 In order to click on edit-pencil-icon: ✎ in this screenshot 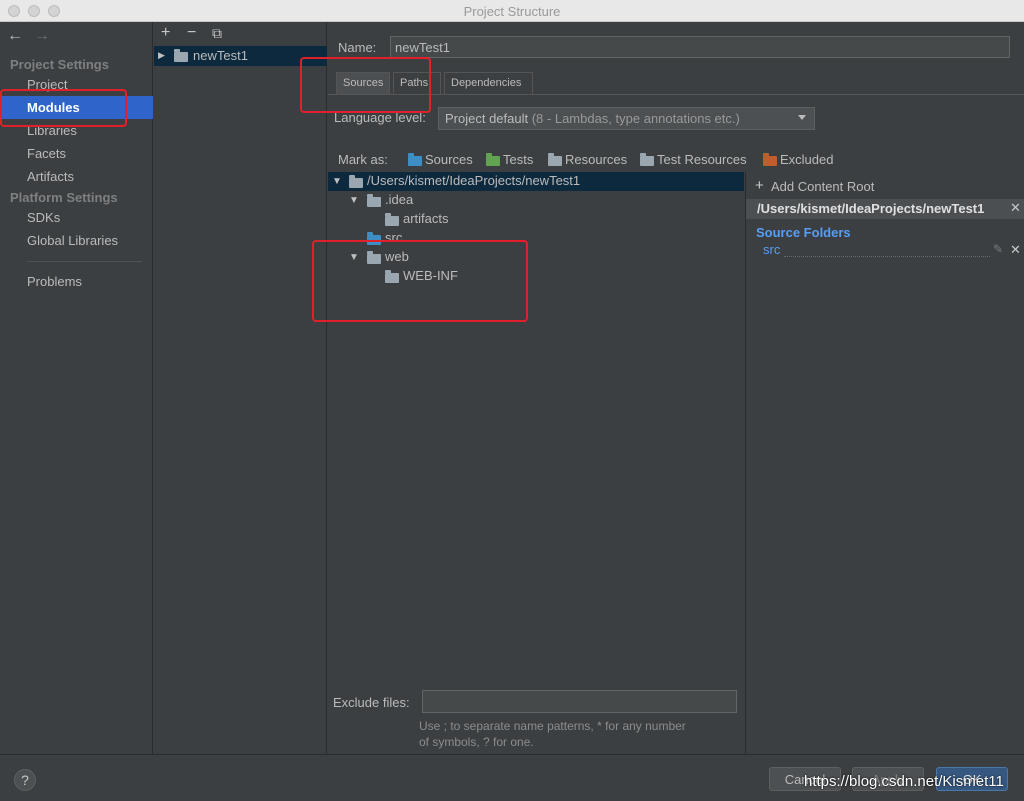, I will do `click(998, 249)`.